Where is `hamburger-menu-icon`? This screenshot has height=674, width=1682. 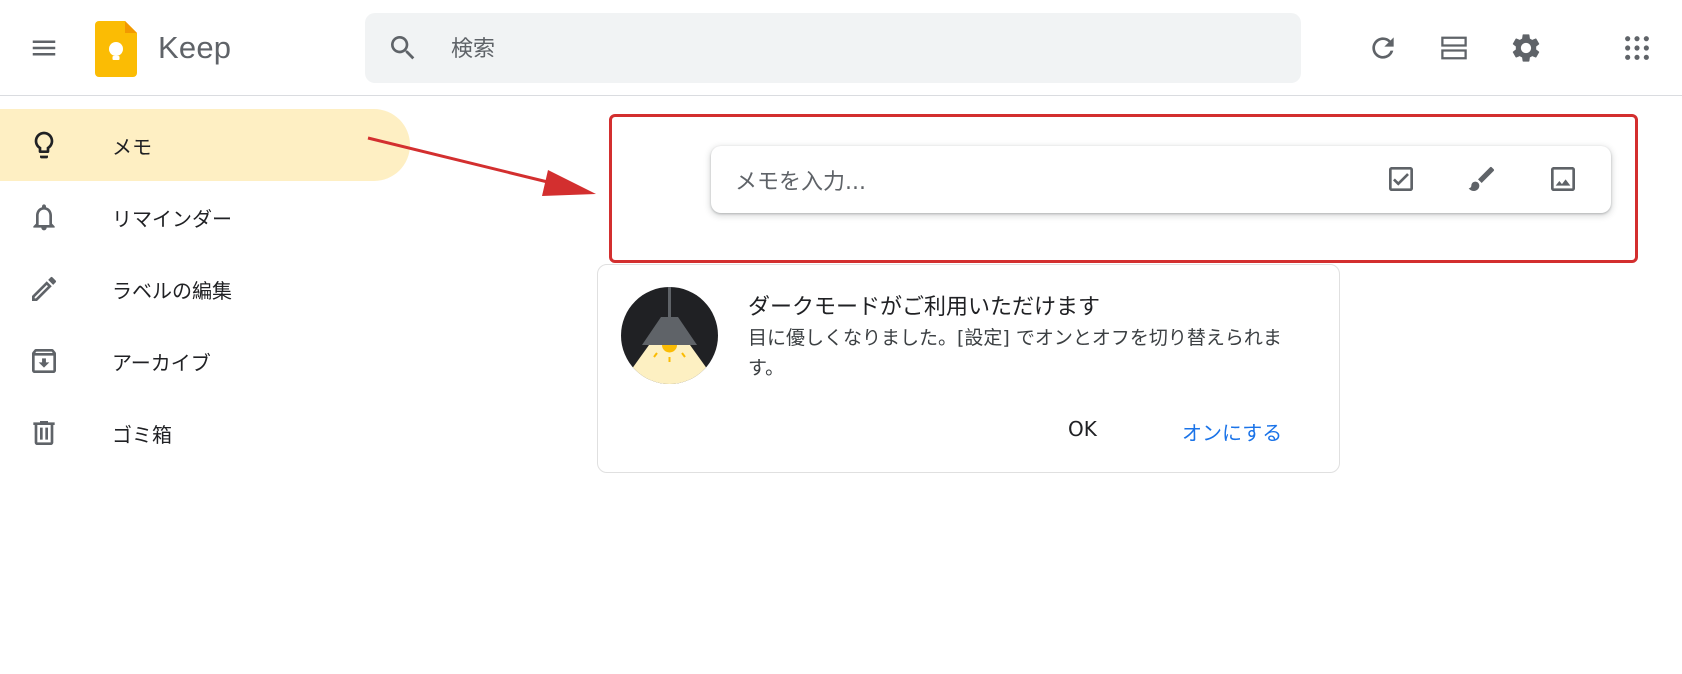
hamburger-menu-icon is located at coordinates (44, 48).